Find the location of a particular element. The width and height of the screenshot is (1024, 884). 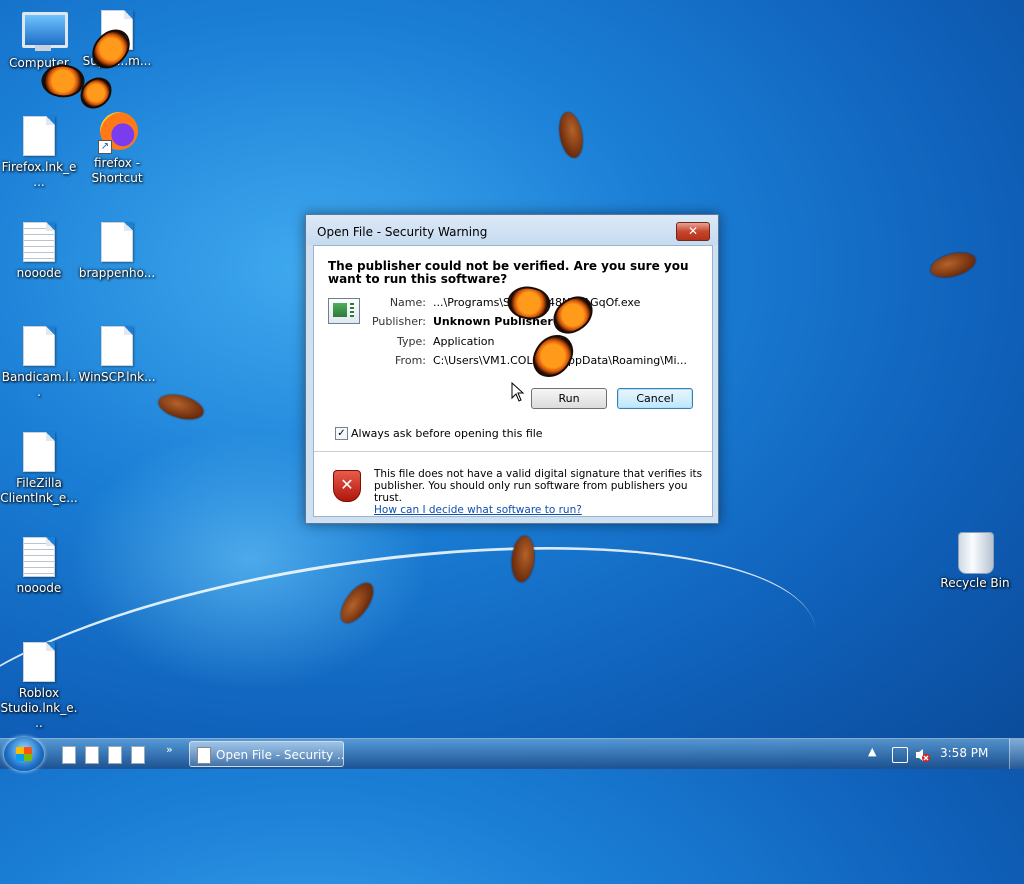

start-button is located at coordinates (24, 754).